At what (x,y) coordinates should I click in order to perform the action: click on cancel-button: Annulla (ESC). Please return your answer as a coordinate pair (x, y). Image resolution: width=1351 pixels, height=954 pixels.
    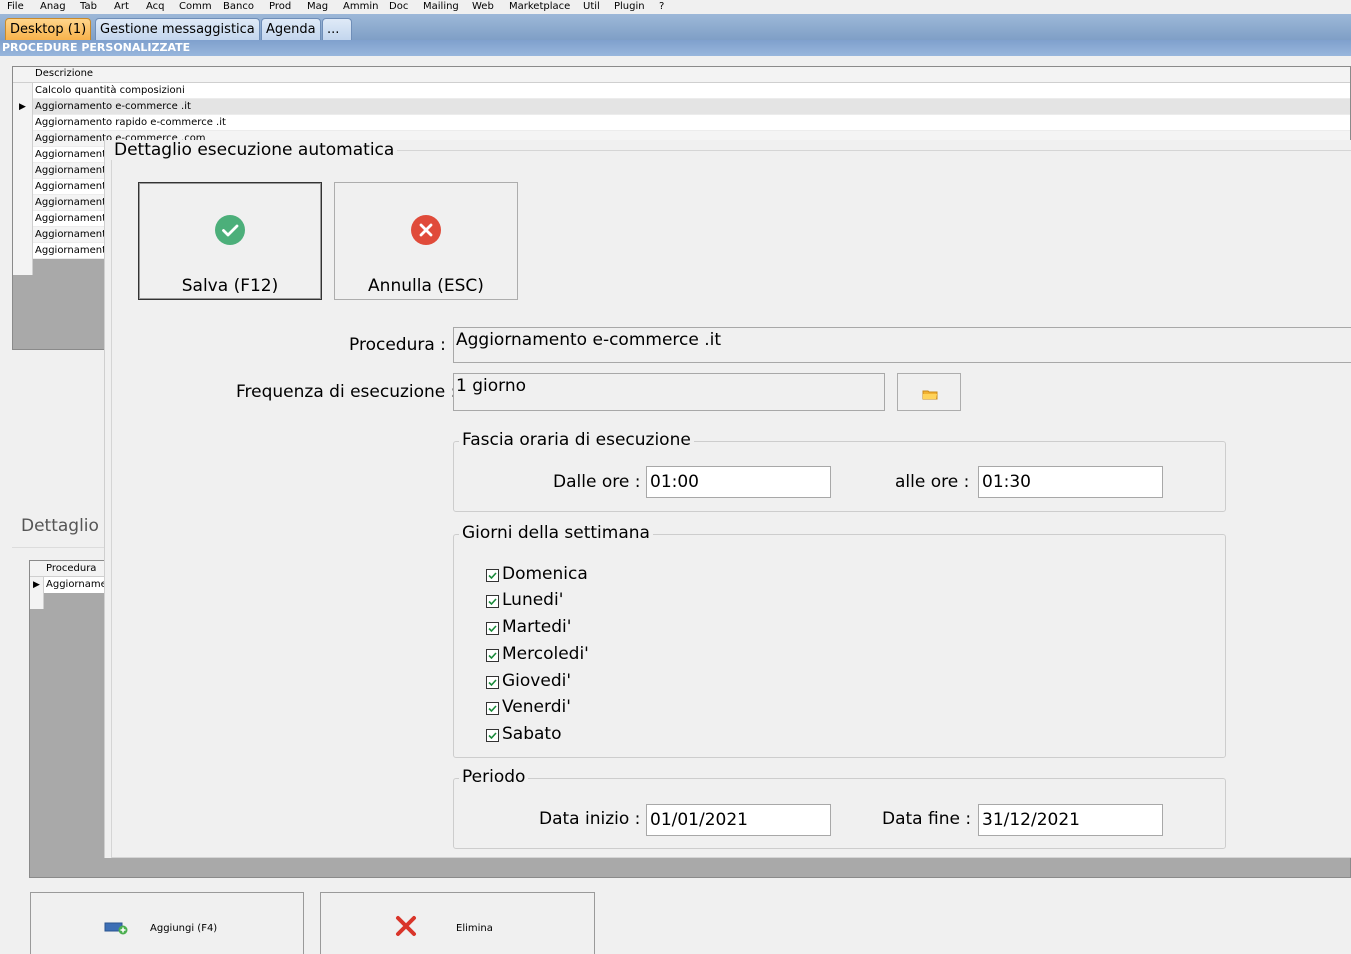
    Looking at the image, I should click on (426, 241).